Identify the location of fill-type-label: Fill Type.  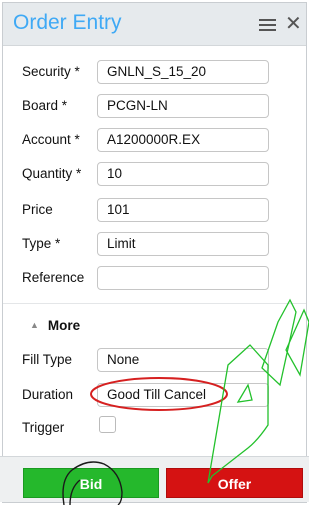
(47, 359).